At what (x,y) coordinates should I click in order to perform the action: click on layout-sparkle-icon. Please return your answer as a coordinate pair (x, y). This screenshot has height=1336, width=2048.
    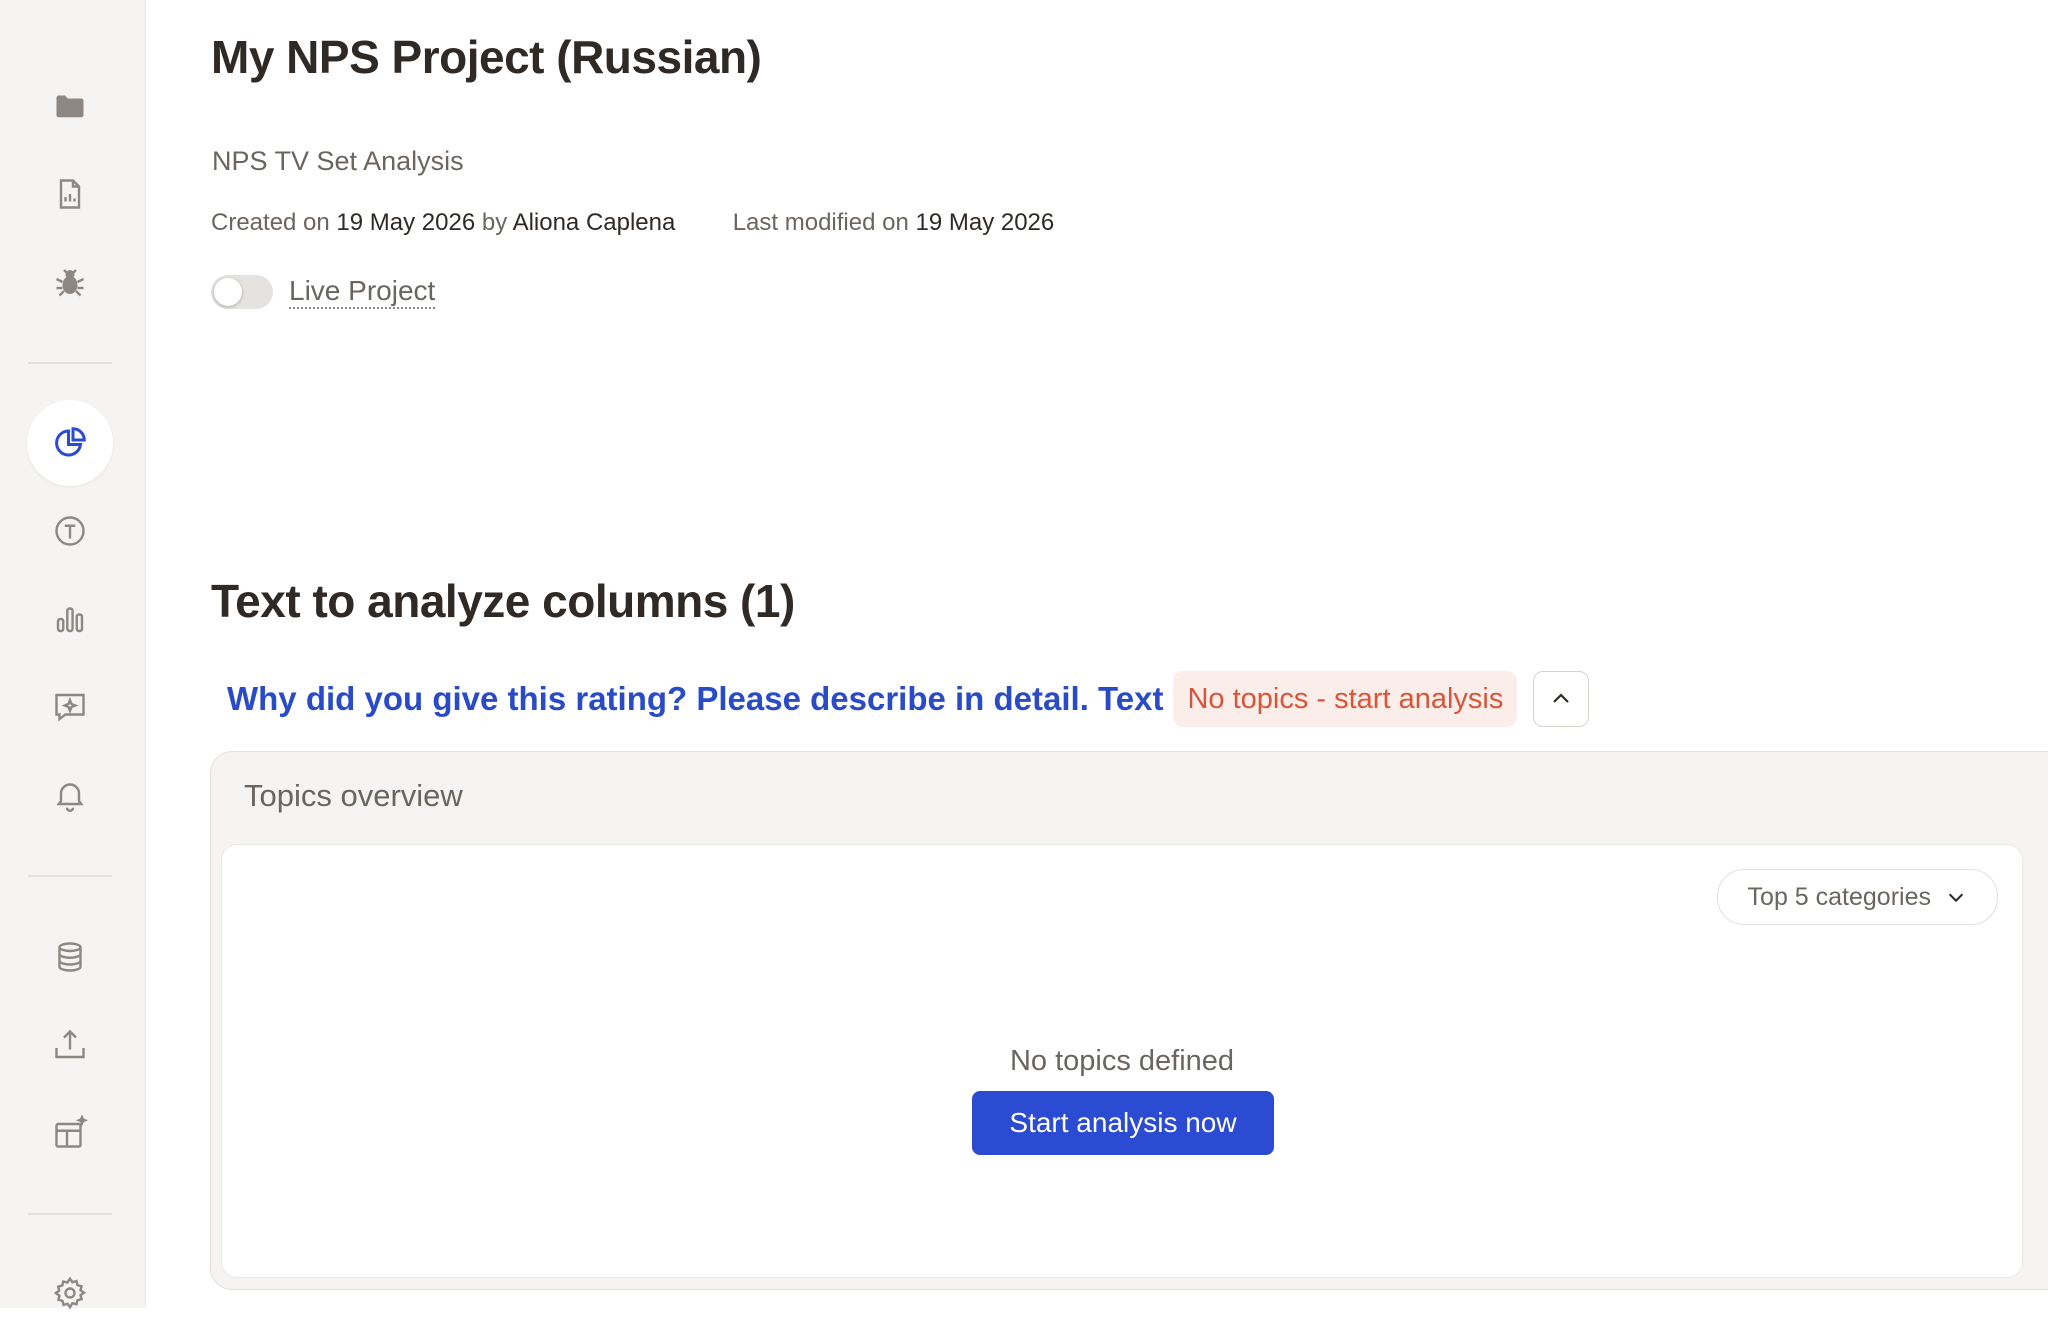
    Looking at the image, I should click on (71, 1131).